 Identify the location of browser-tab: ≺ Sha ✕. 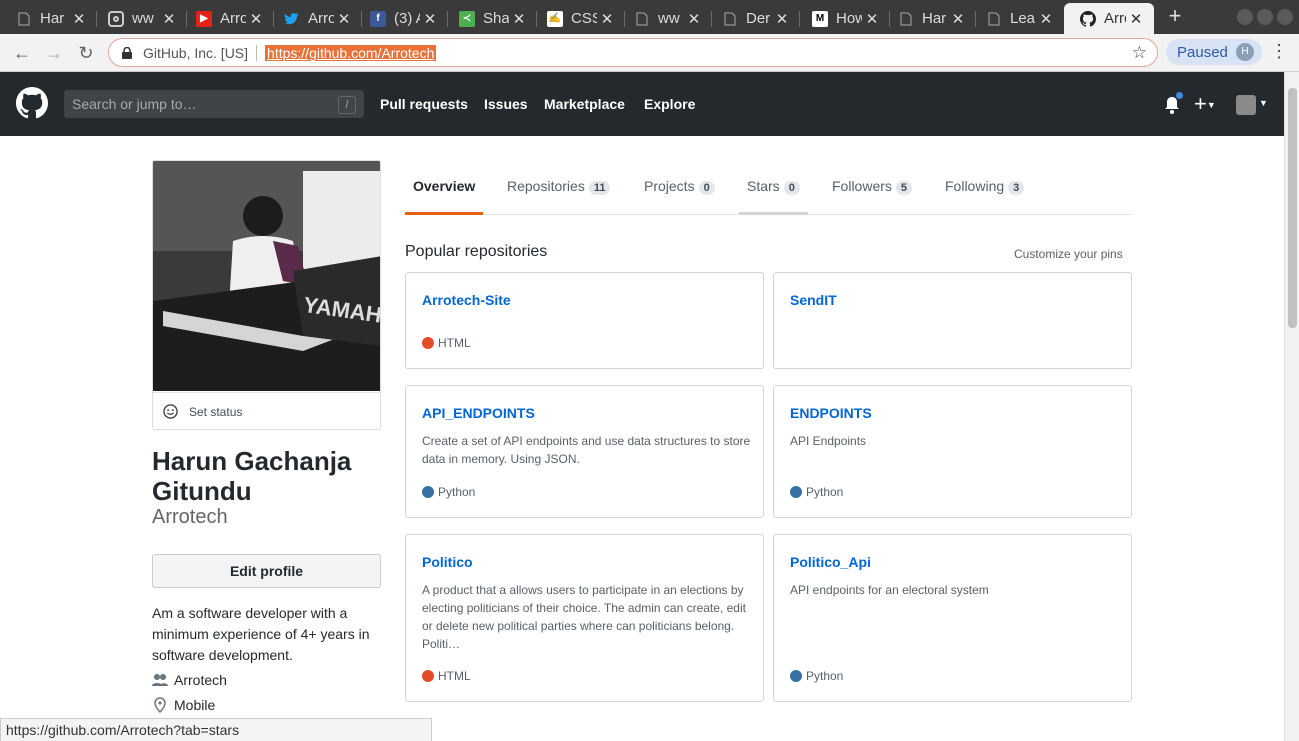
(490, 18).